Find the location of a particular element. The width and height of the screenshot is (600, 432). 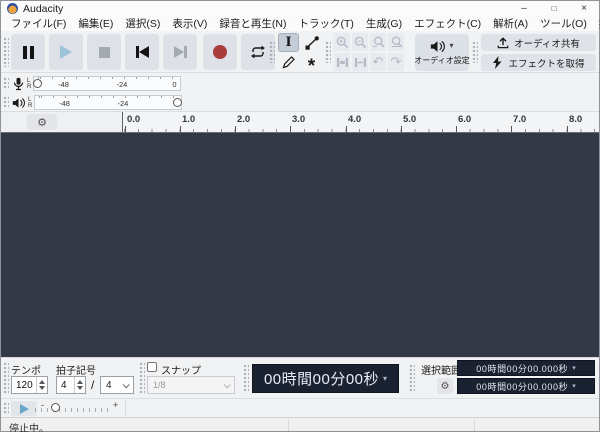

pause-button is located at coordinates (28, 52).